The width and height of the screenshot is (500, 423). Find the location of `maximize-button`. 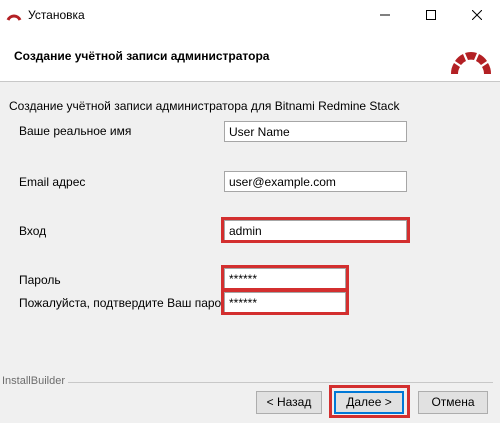

maximize-button is located at coordinates (431, 15).